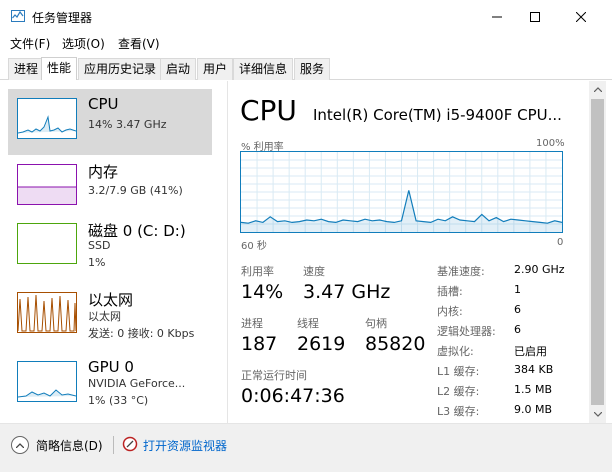  I want to click on spec-sockets-label: 插槽:, so click(450, 291).